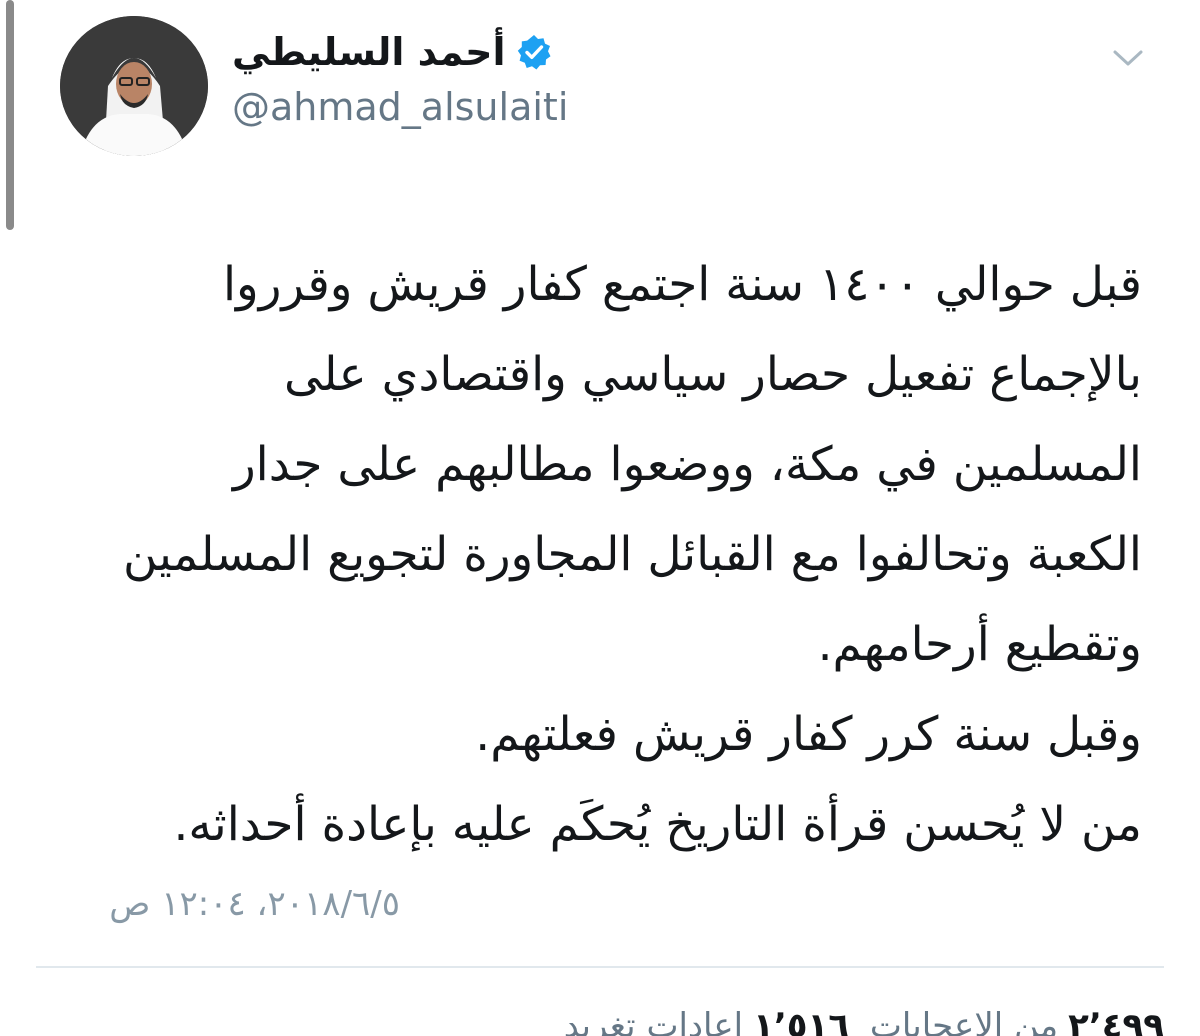 This screenshot has height=1036, width=1200. Describe the element at coordinates (1128, 58) in the screenshot. I see `chevron-down-icon` at that location.